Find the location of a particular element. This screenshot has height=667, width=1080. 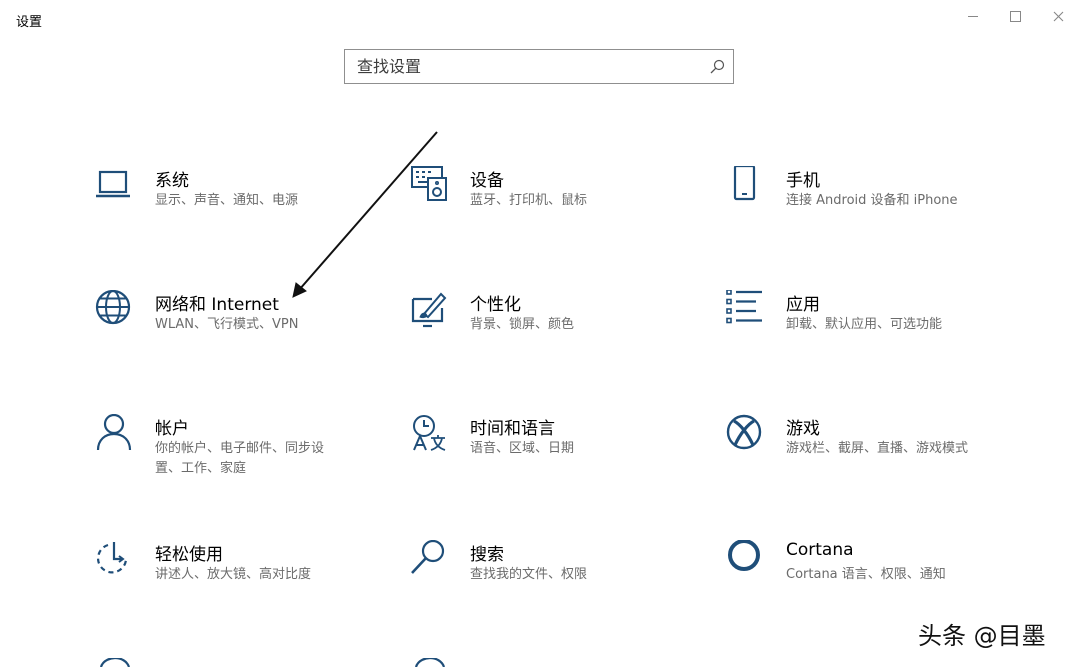

maximize-button is located at coordinates (1015, 16).